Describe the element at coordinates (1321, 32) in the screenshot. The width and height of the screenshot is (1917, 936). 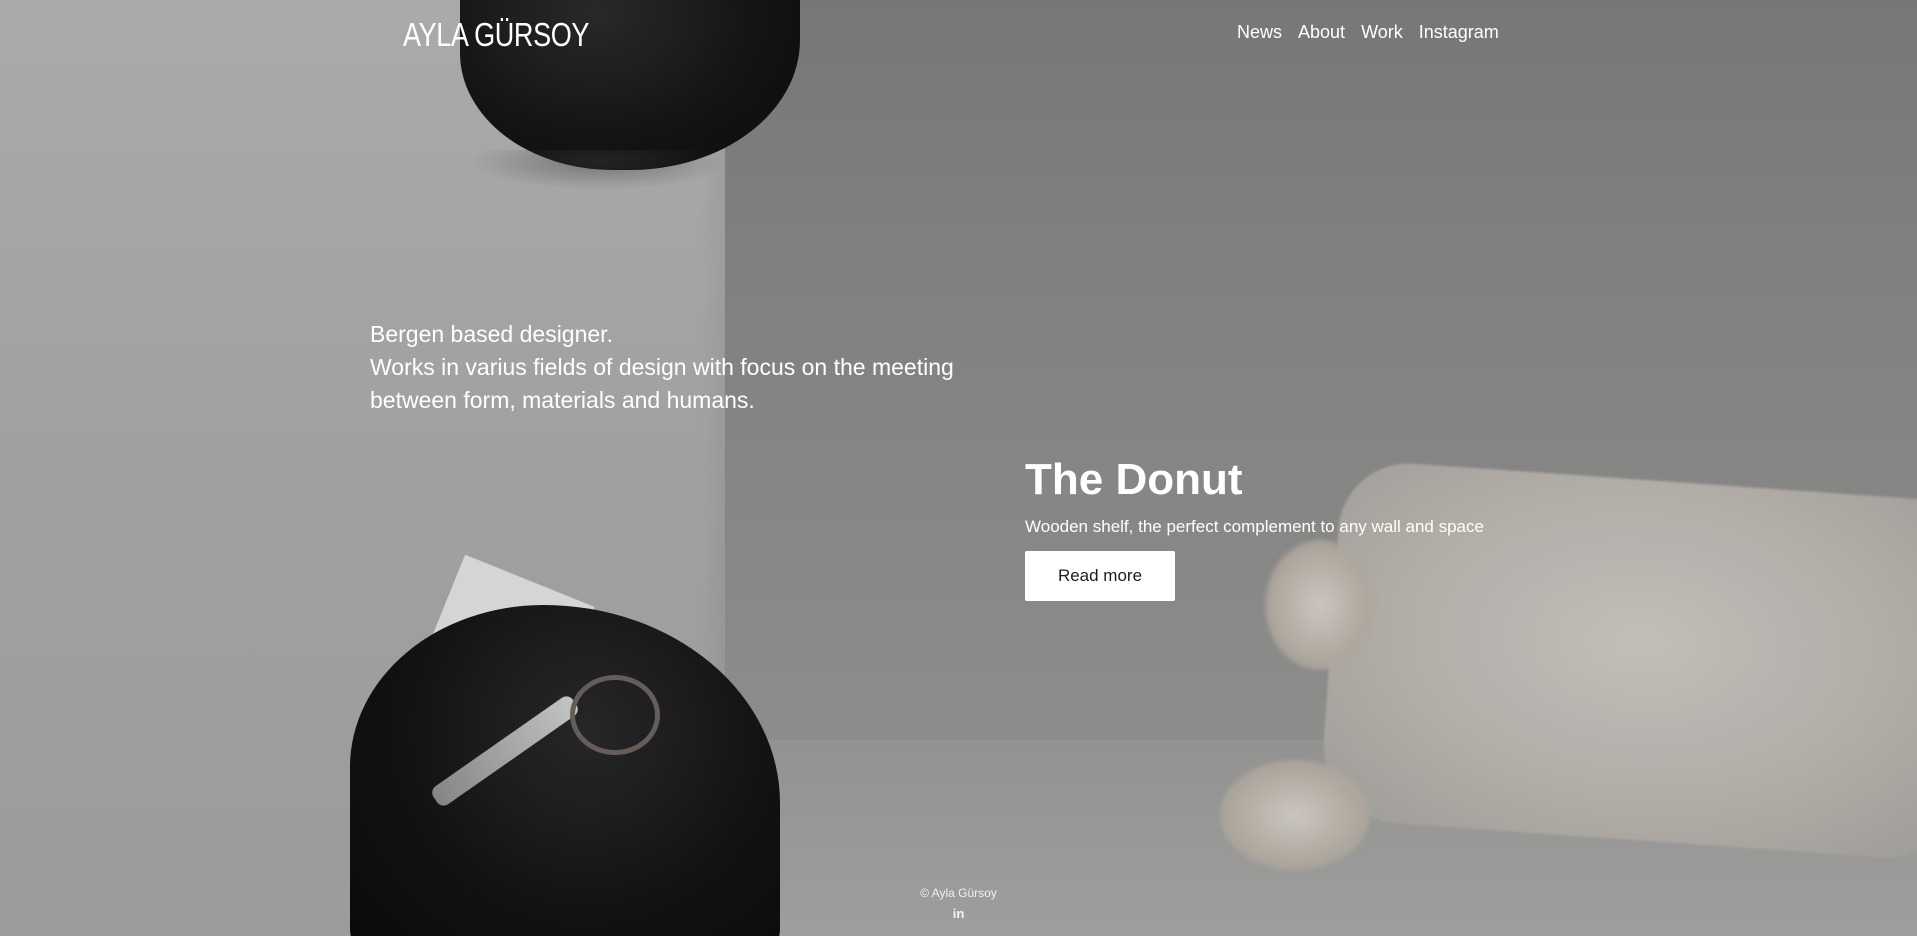
I see `nav-item-about: About` at that location.